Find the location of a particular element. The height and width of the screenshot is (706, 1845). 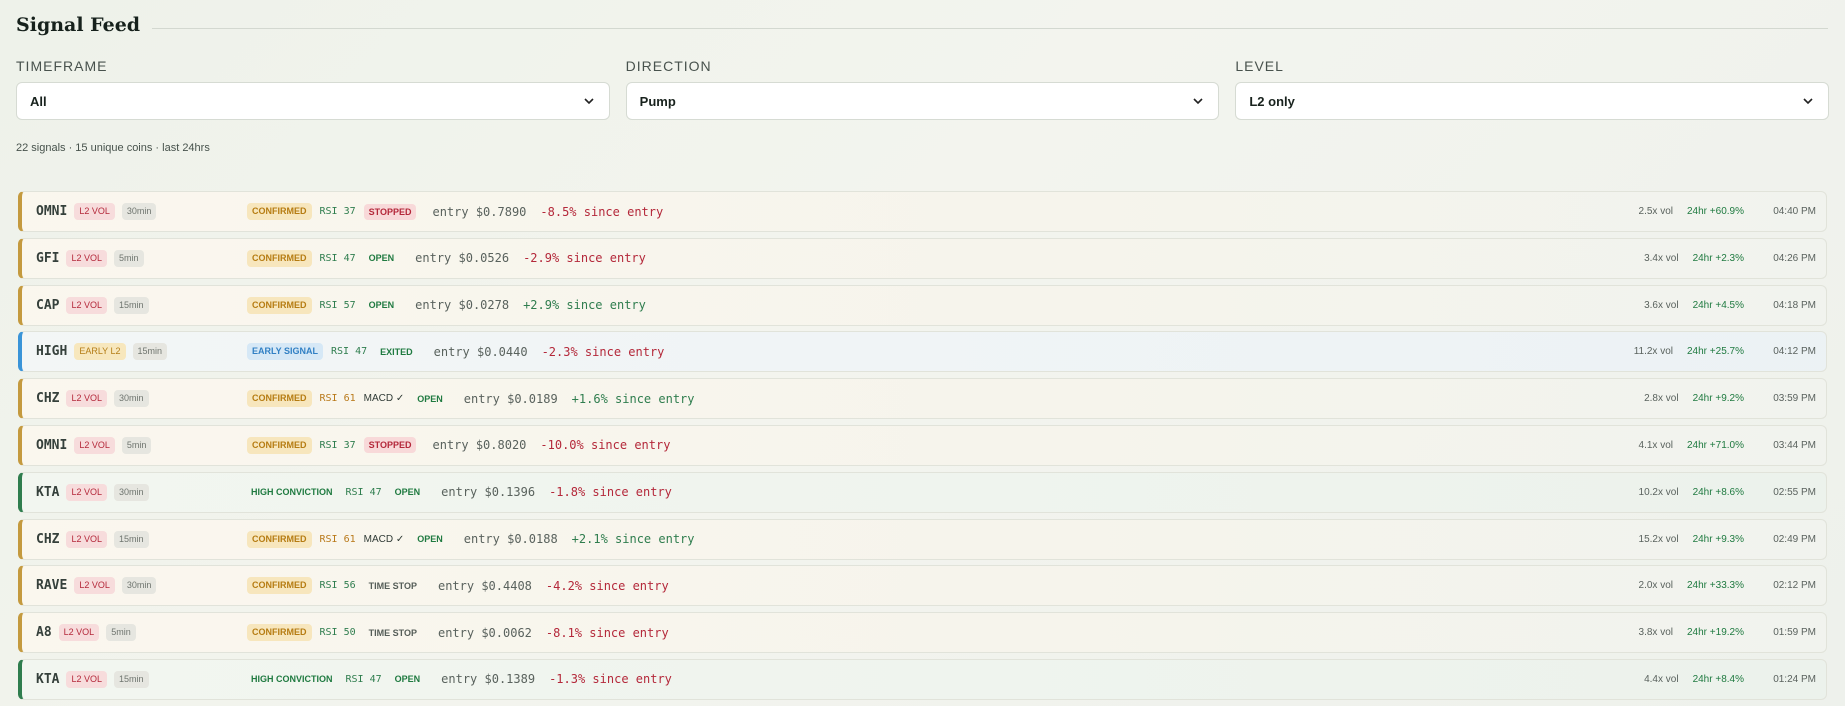

signal-time: 02:12 PM is located at coordinates (1794, 586).